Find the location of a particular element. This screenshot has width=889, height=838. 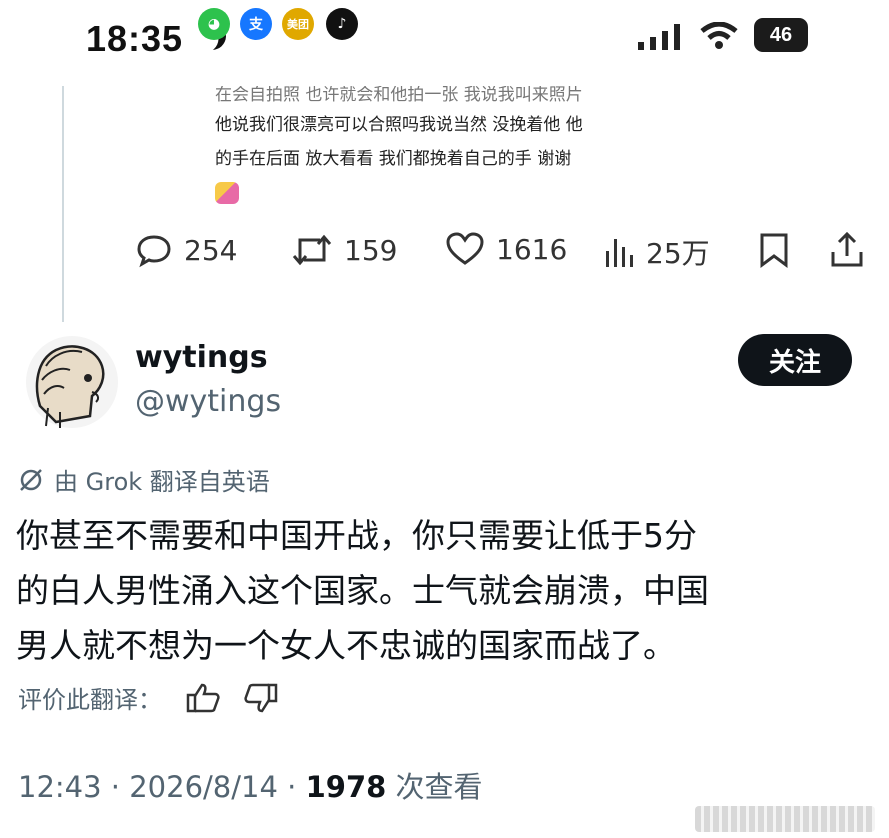

watermark is located at coordinates (785, 819).